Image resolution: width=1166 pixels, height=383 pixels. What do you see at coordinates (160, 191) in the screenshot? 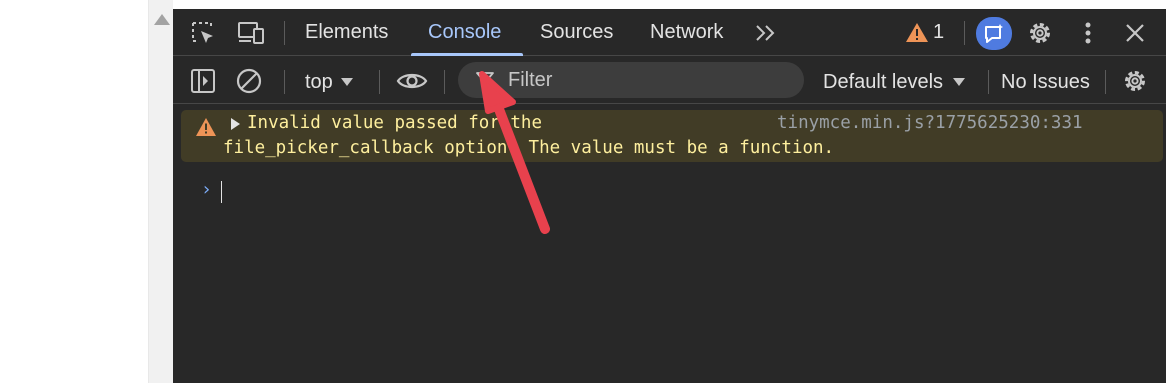
I see `page-scrollbar` at bounding box center [160, 191].